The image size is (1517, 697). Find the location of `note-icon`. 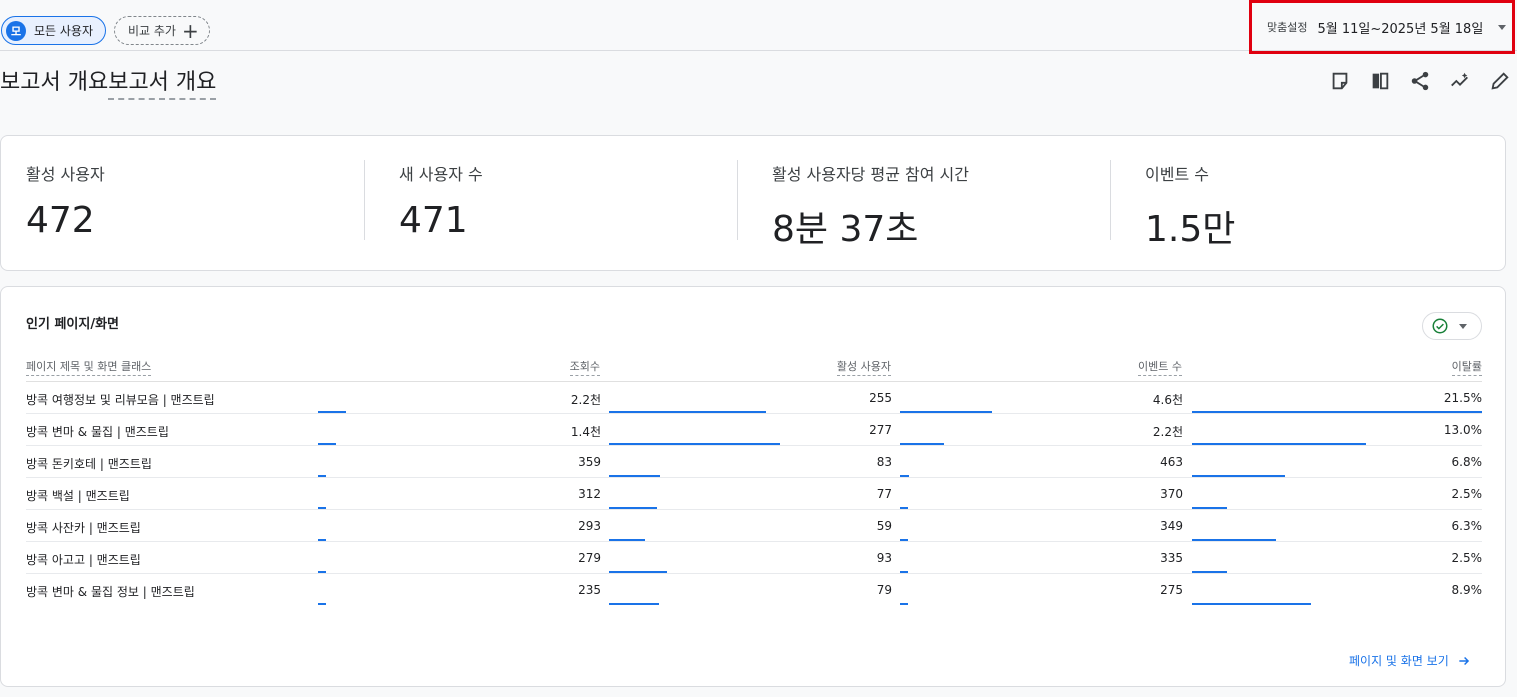

note-icon is located at coordinates (1340, 81).